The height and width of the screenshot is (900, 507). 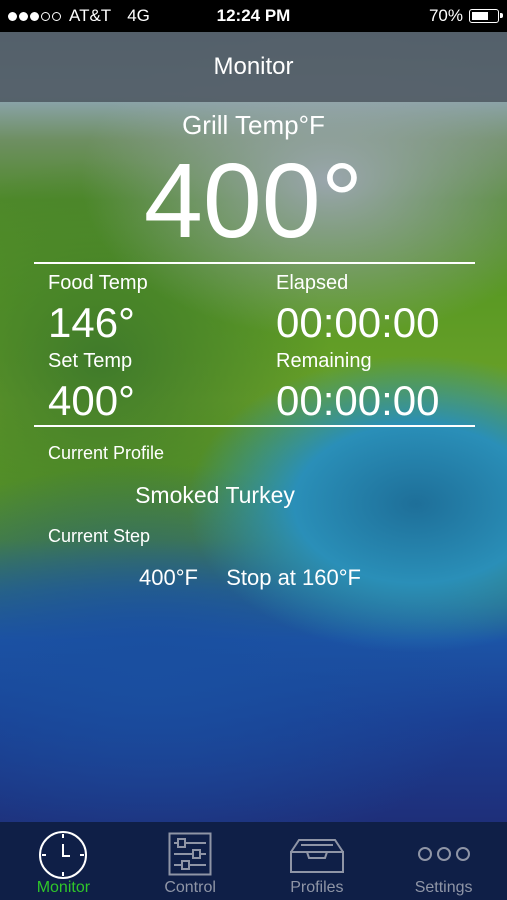 What do you see at coordinates (254, 263) in the screenshot?
I see `divider-top` at bounding box center [254, 263].